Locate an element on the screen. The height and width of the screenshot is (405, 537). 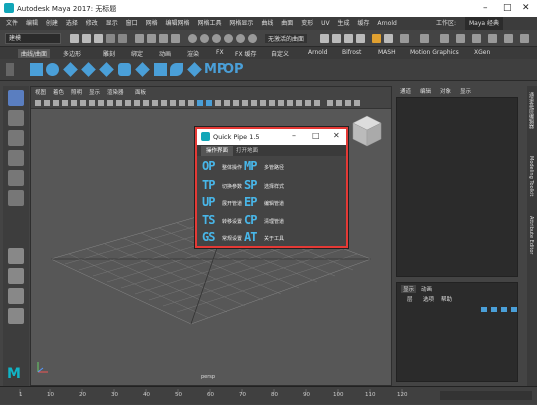
menu-mesh-tools: 网格工具 is located at coordinates (209, 23).